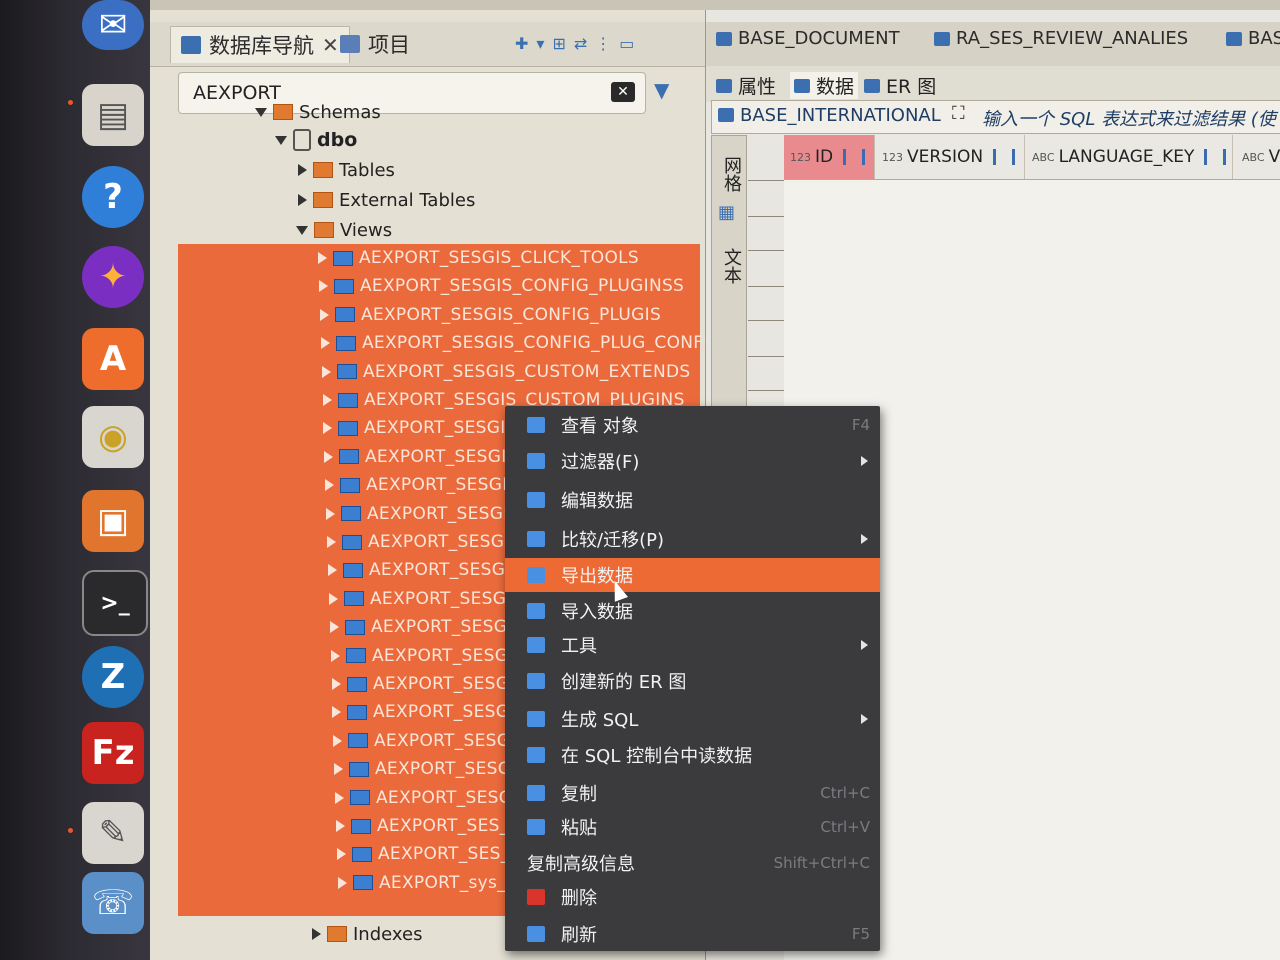 This screenshot has width=1280, height=960. What do you see at coordinates (824, 85) in the screenshot?
I see `subtab-data: 数据` at bounding box center [824, 85].